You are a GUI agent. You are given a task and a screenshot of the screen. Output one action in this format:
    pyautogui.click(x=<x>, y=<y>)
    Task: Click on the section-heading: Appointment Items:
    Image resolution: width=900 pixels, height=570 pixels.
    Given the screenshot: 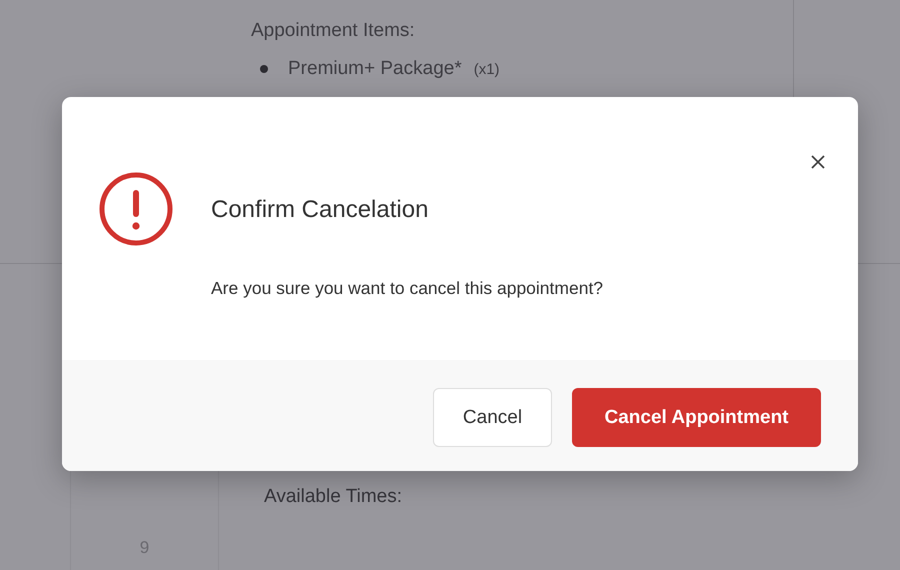 What is the action you would take?
    pyautogui.click(x=333, y=31)
    